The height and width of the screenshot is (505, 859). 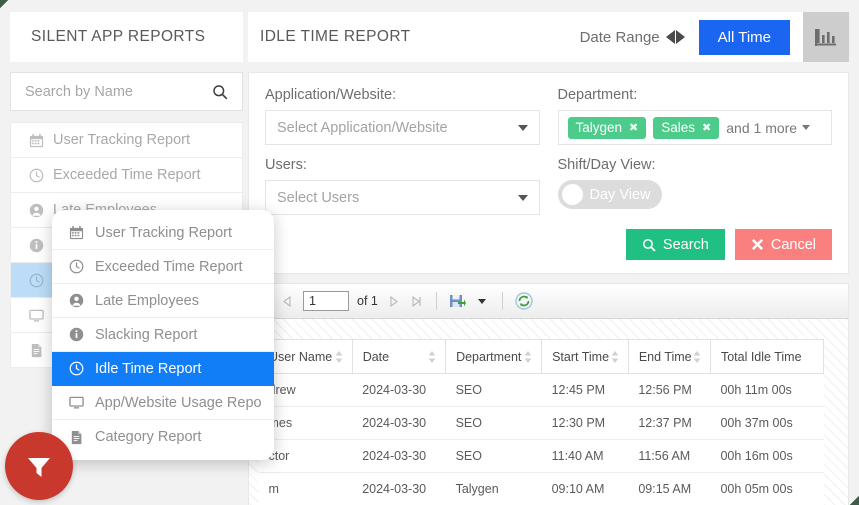 What do you see at coordinates (585, 423) in the screenshot?
I see `table-cell: 12:30 PM` at bounding box center [585, 423].